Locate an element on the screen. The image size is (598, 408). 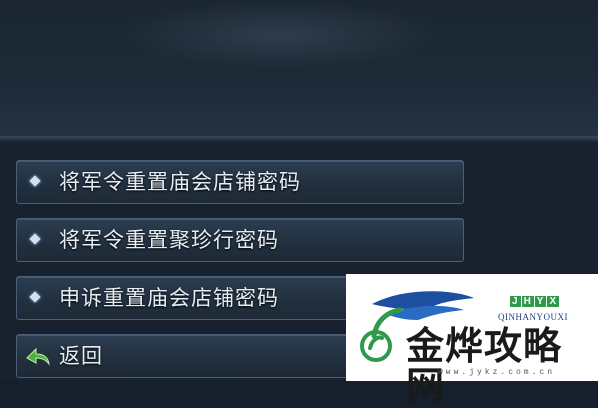
menu-item-label: 将军令重置庙会店铺密码 is located at coordinates (180, 182).